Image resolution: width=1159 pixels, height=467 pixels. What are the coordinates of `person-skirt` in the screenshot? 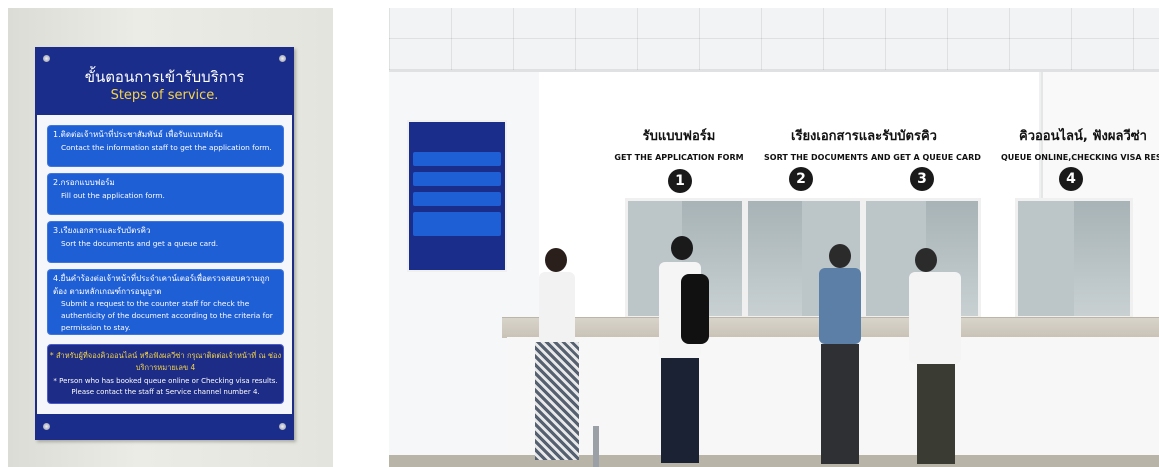 It's located at (557, 401).